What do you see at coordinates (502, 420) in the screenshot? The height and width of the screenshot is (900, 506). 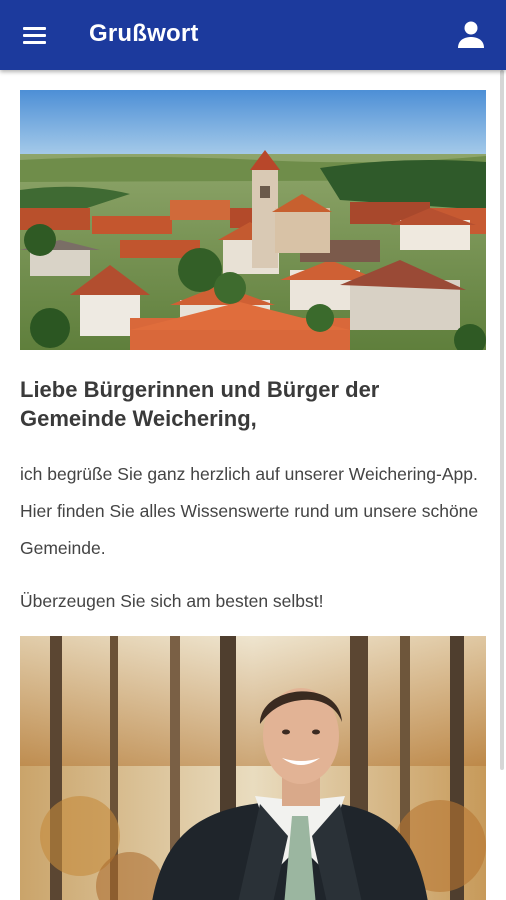 I see `scrollbar` at bounding box center [502, 420].